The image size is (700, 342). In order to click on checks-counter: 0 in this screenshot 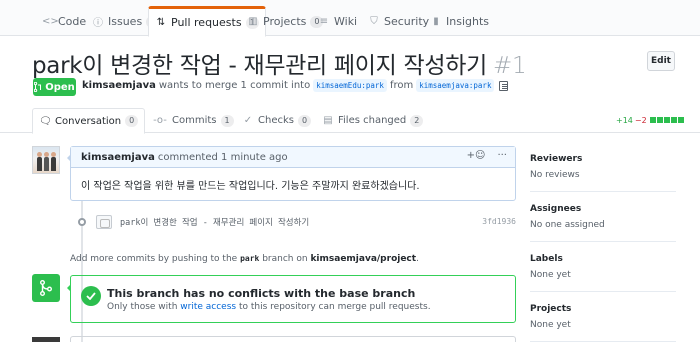, I will do `click(304, 120)`.